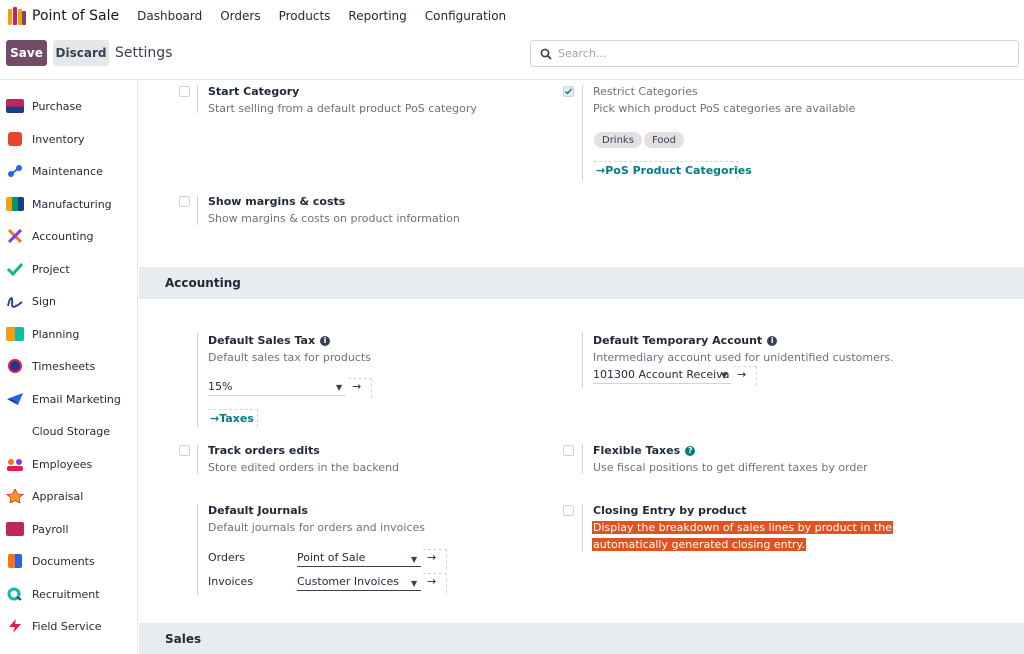 The width and height of the screenshot is (1024, 654). Describe the element at coordinates (465, 16) in the screenshot. I see `nav-configuration: Configuration` at that location.